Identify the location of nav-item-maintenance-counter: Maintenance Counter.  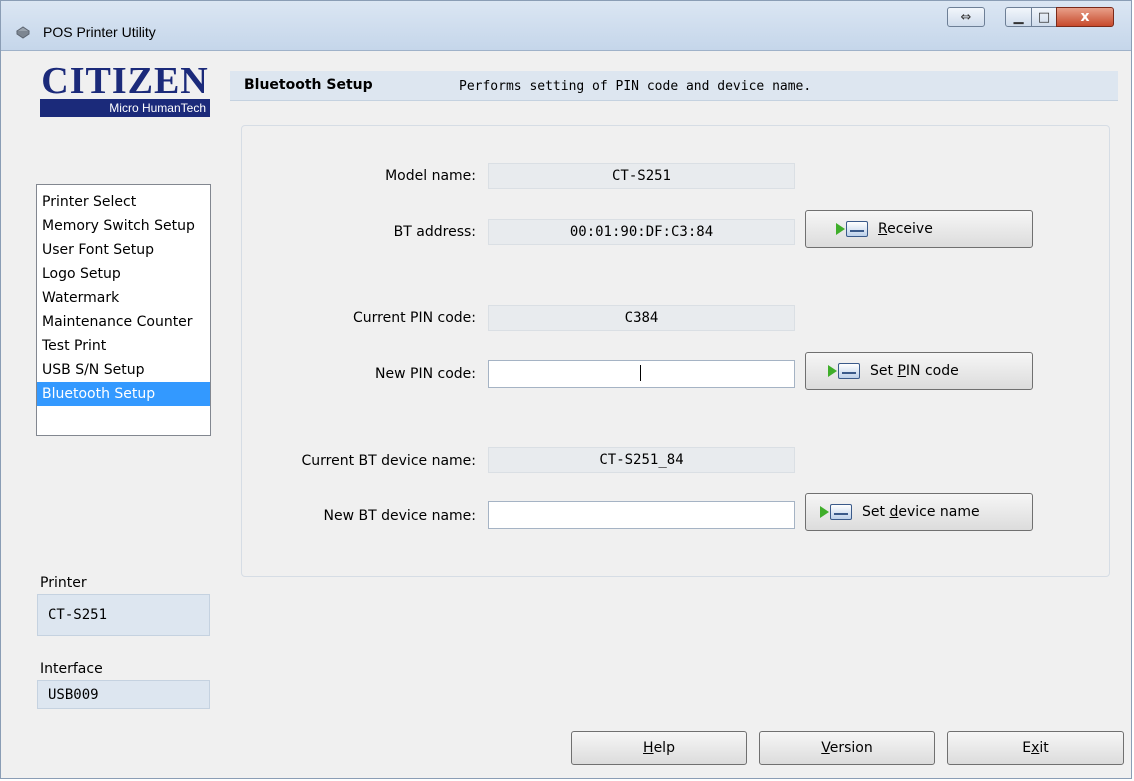
(123, 322).